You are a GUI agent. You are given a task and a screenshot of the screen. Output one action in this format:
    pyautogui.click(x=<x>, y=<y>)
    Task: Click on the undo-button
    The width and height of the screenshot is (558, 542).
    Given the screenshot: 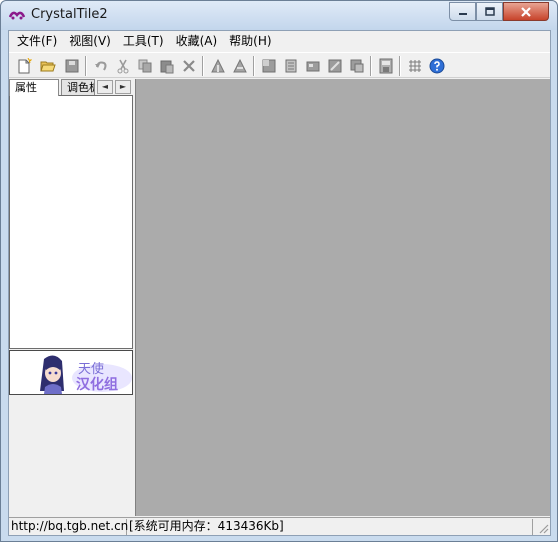 What is the action you would take?
    pyautogui.click(x=101, y=66)
    